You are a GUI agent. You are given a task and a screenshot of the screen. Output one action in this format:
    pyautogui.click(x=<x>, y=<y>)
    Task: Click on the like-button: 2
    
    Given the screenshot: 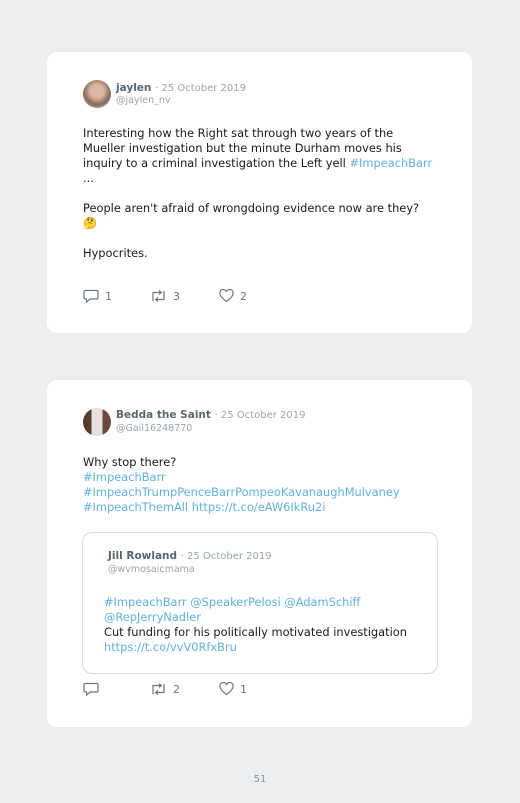 What is the action you would take?
    pyautogui.click(x=233, y=296)
    